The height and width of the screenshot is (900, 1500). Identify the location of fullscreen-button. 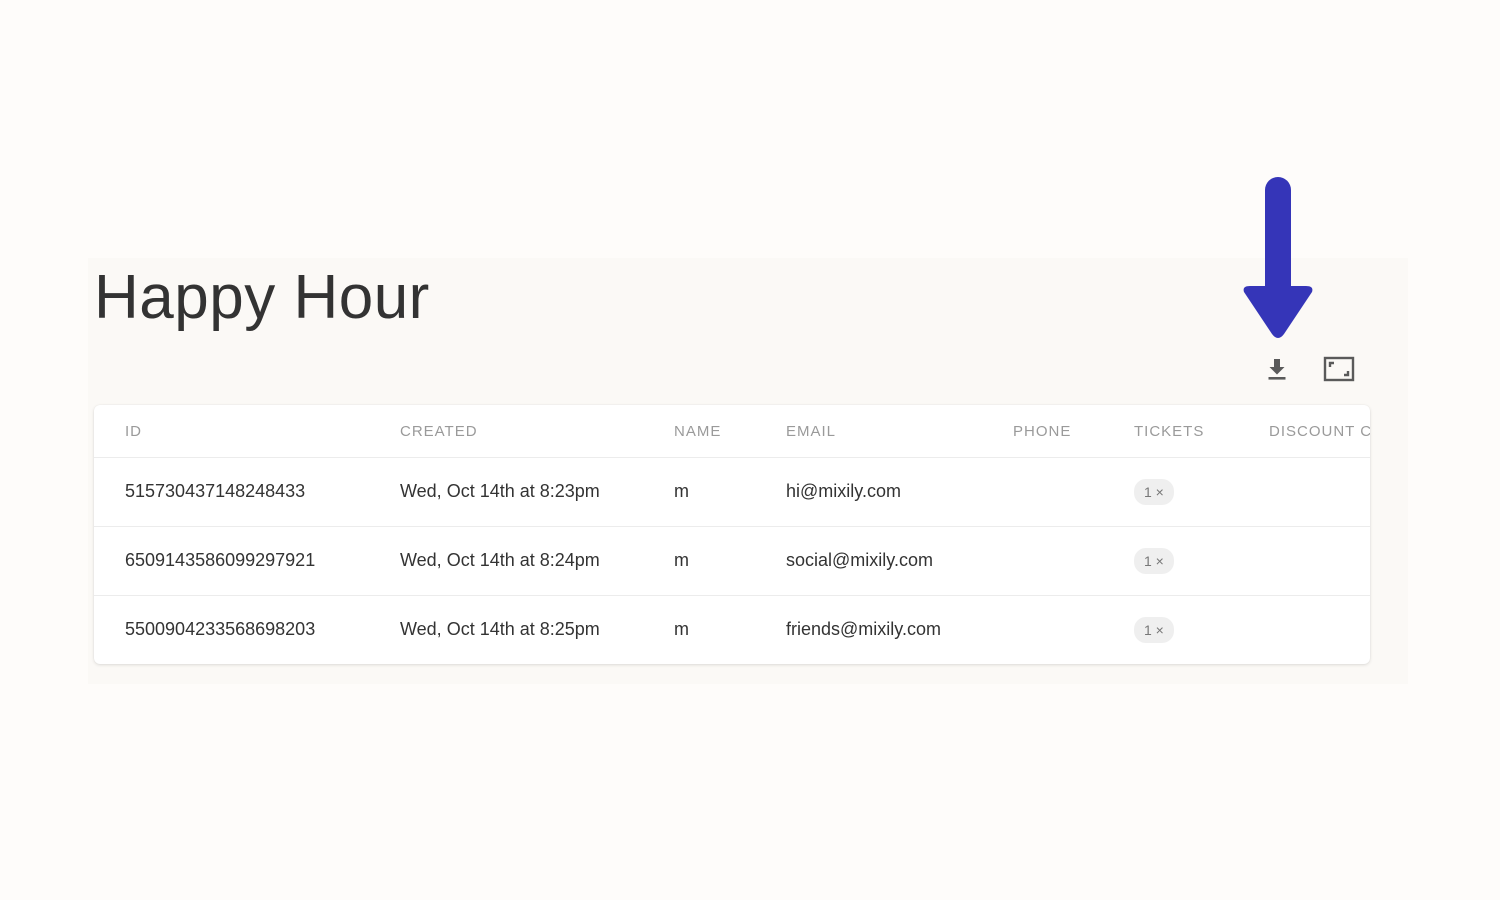
(1339, 369).